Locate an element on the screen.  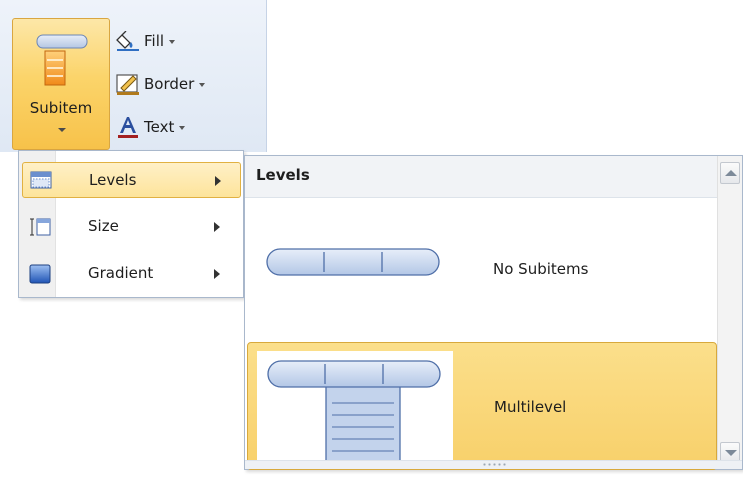
gallery-header-title: Levels is located at coordinates (283, 175).